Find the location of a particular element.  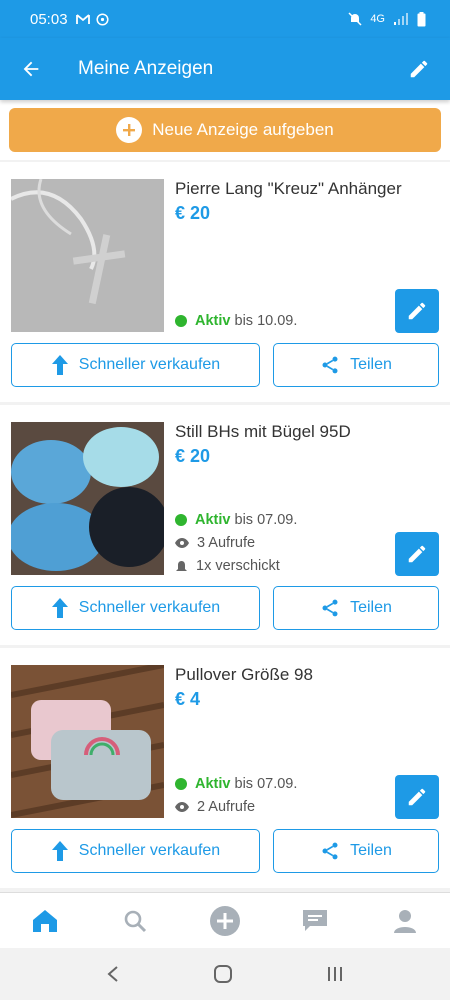

arrow-back-icon is located at coordinates (31, 69).